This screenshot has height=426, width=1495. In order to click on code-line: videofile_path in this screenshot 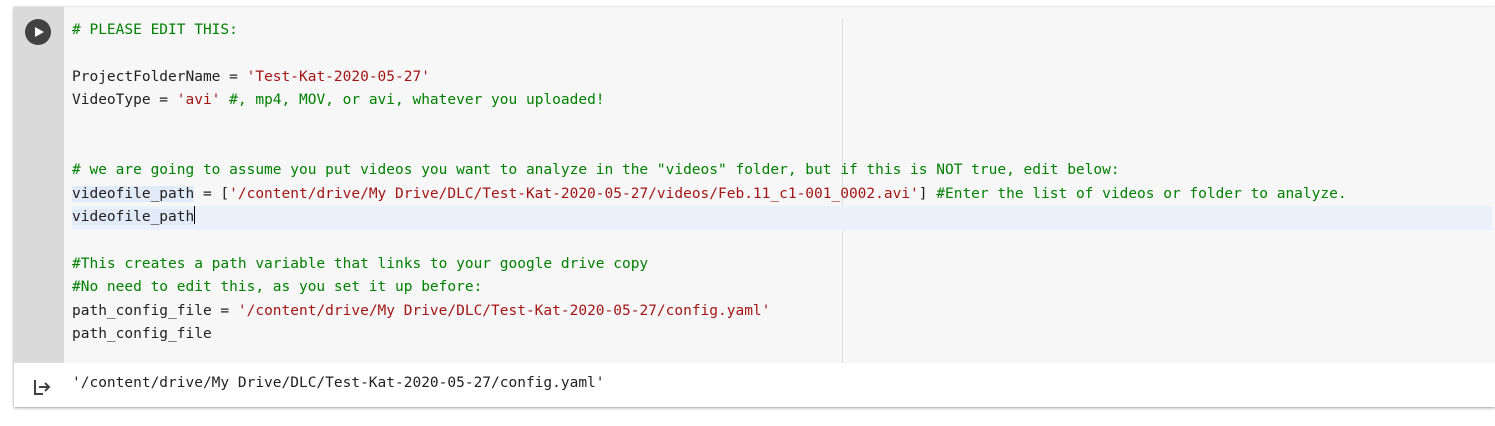, I will do `click(782, 218)`.